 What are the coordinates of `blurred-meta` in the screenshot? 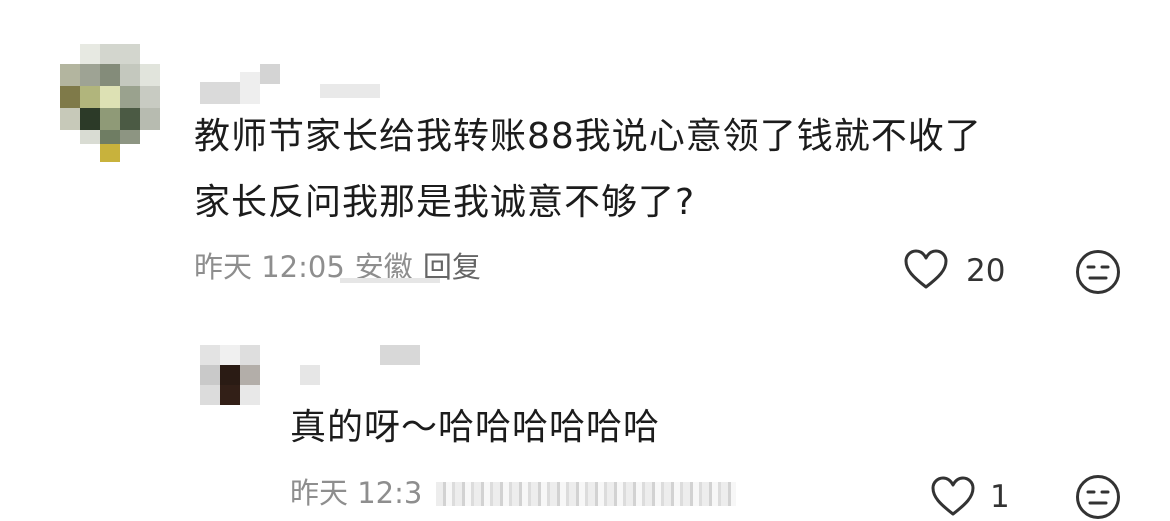 It's located at (586, 494).